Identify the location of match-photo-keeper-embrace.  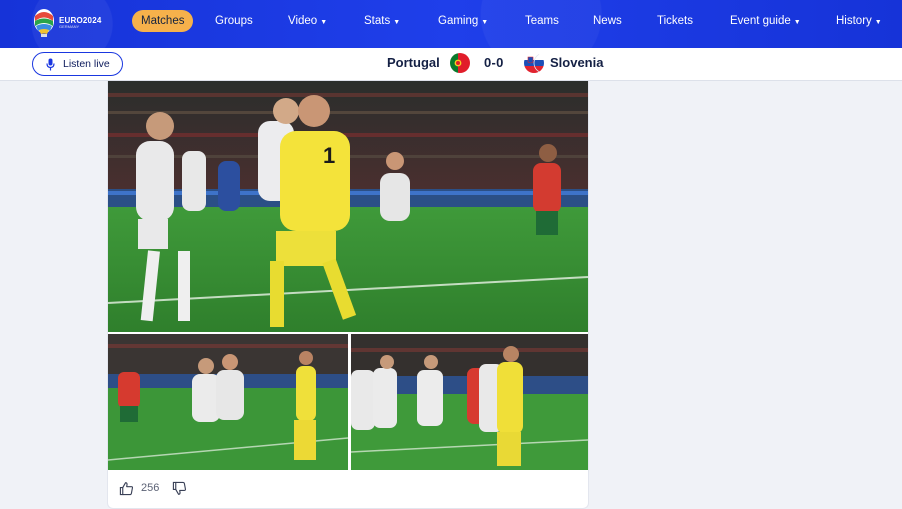
(469, 402).